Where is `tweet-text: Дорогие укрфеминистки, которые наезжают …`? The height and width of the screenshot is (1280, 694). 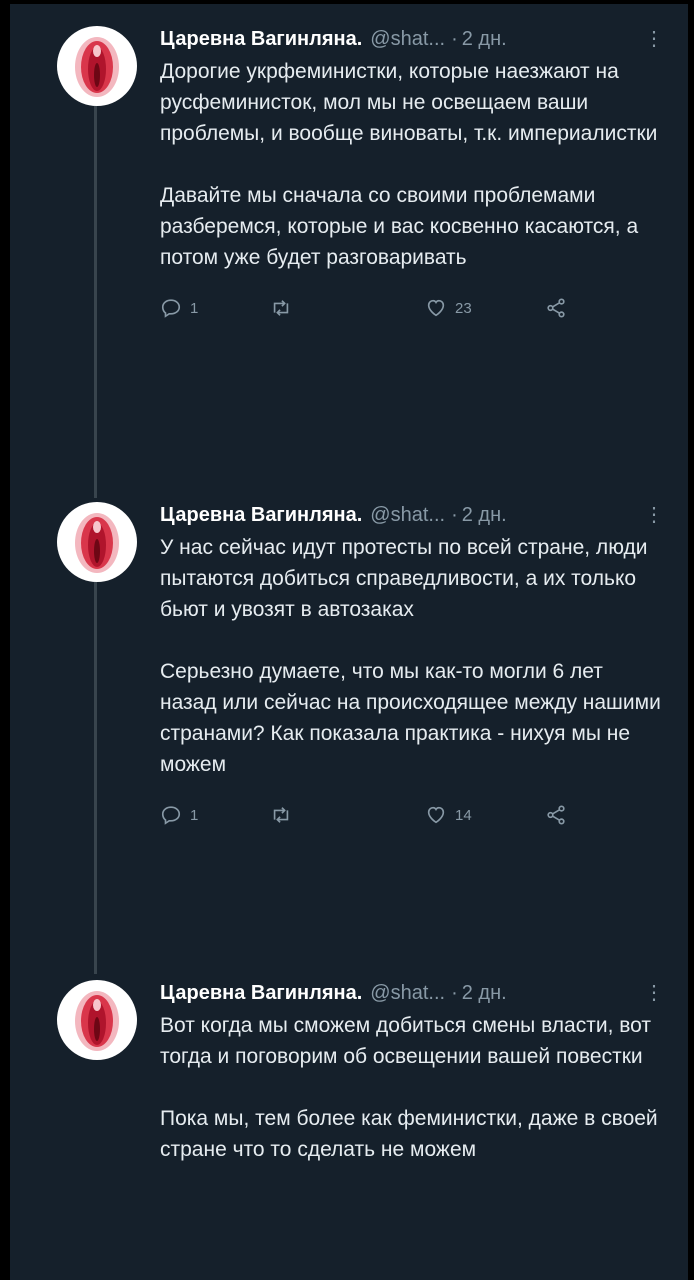 tweet-text: Дорогие укрфеминистки, которые наезжают … is located at coordinates (412, 164).